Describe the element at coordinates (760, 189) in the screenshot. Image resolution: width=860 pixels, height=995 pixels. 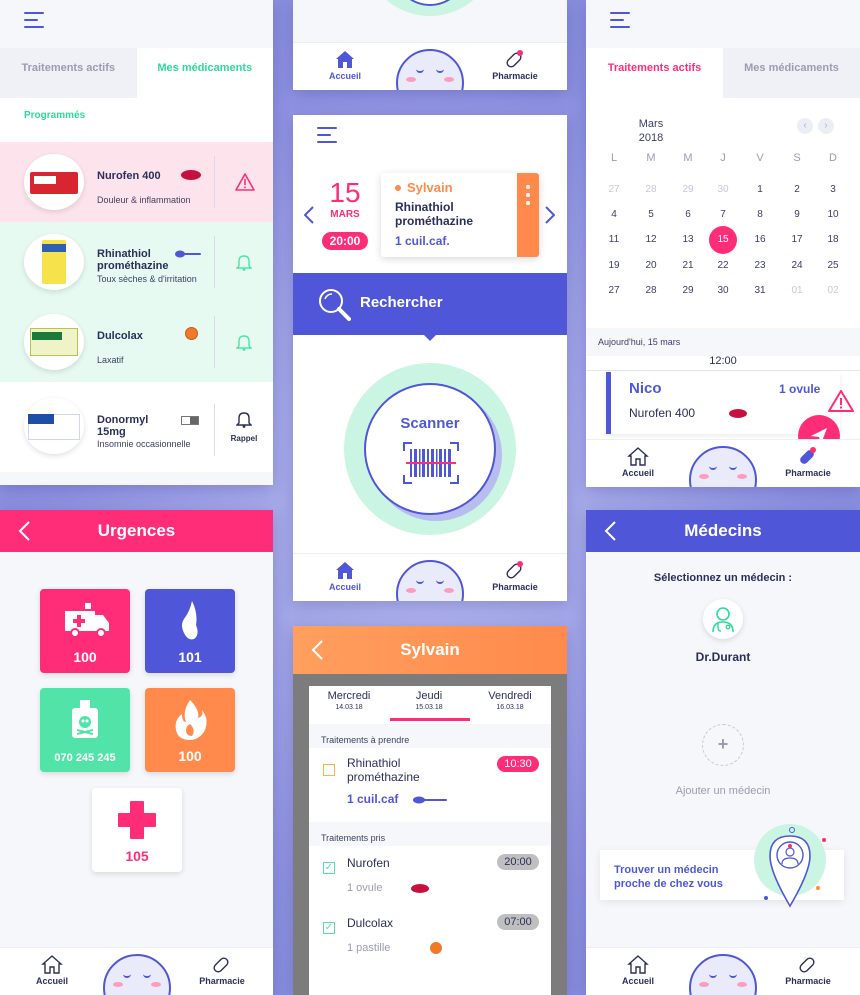
I see `calendar-day: 1` at that location.